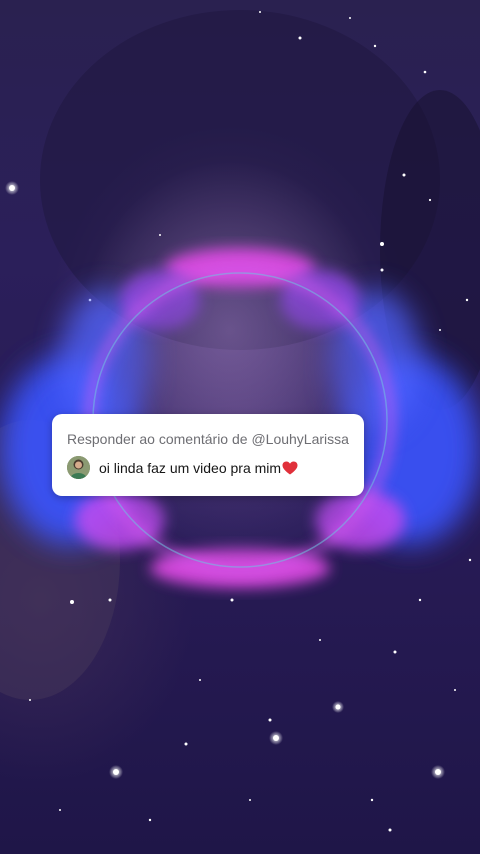 The width and height of the screenshot is (480, 854). What do you see at coordinates (78, 467) in the screenshot?
I see `avatar` at bounding box center [78, 467].